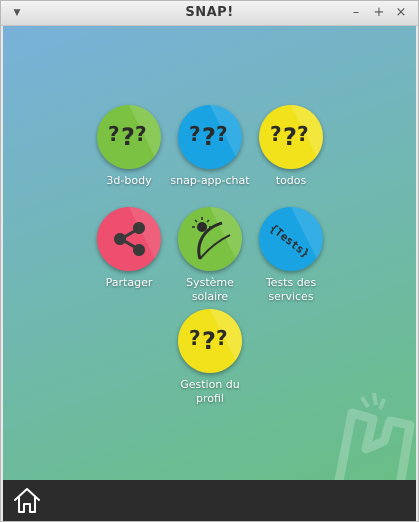  I want to click on bottom-bar, so click(209, 500).